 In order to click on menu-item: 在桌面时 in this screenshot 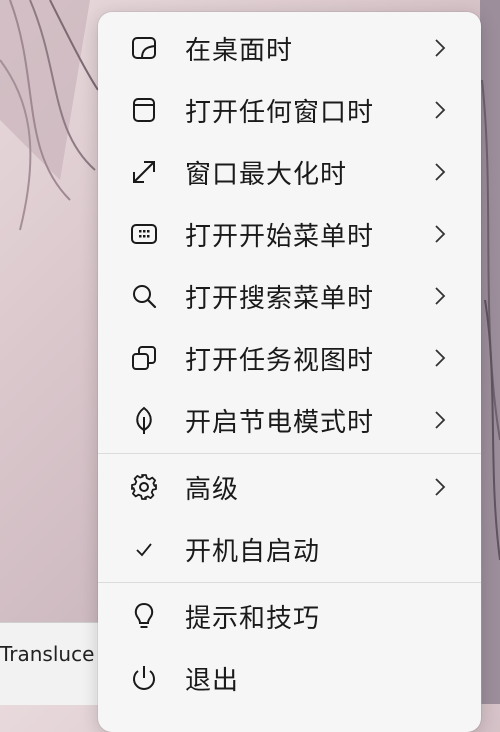, I will do `click(289, 48)`.